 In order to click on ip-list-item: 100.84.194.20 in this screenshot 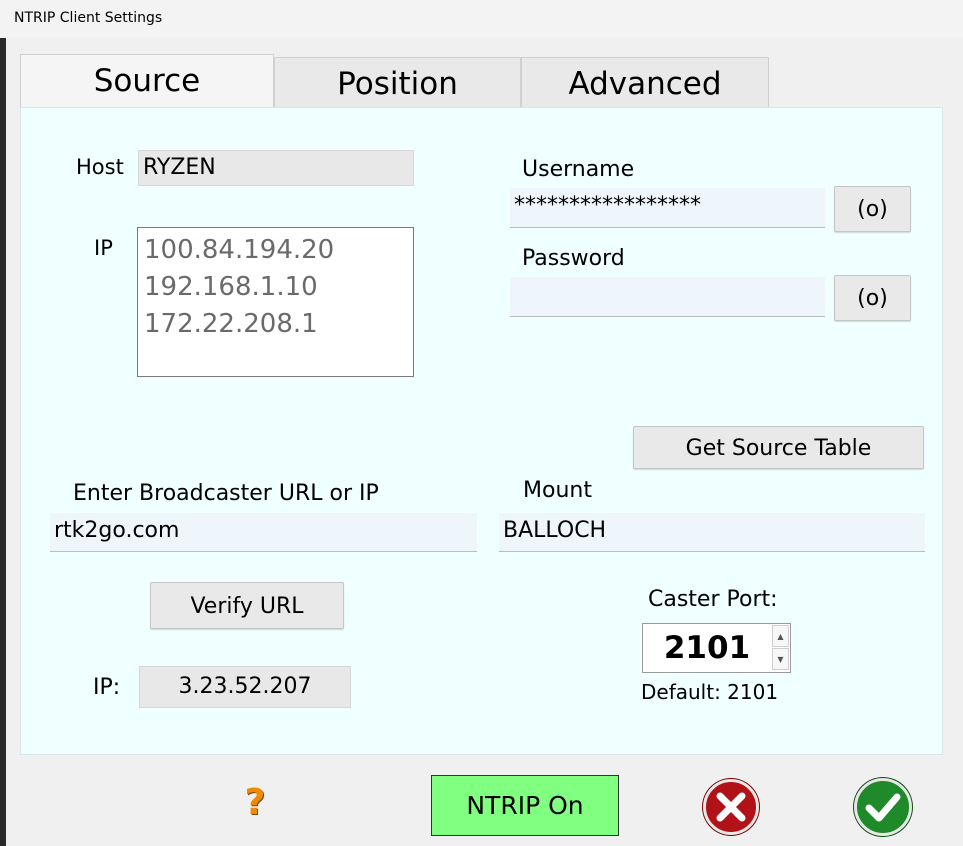, I will do `click(275, 250)`.